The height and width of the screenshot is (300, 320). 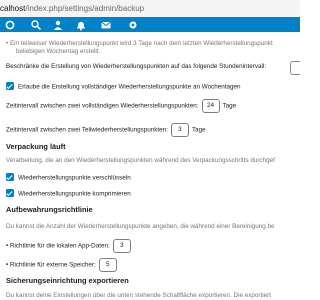 I want to click on compress-option: Wiederherstellungspunkte komprimieren, so click(x=68, y=194).